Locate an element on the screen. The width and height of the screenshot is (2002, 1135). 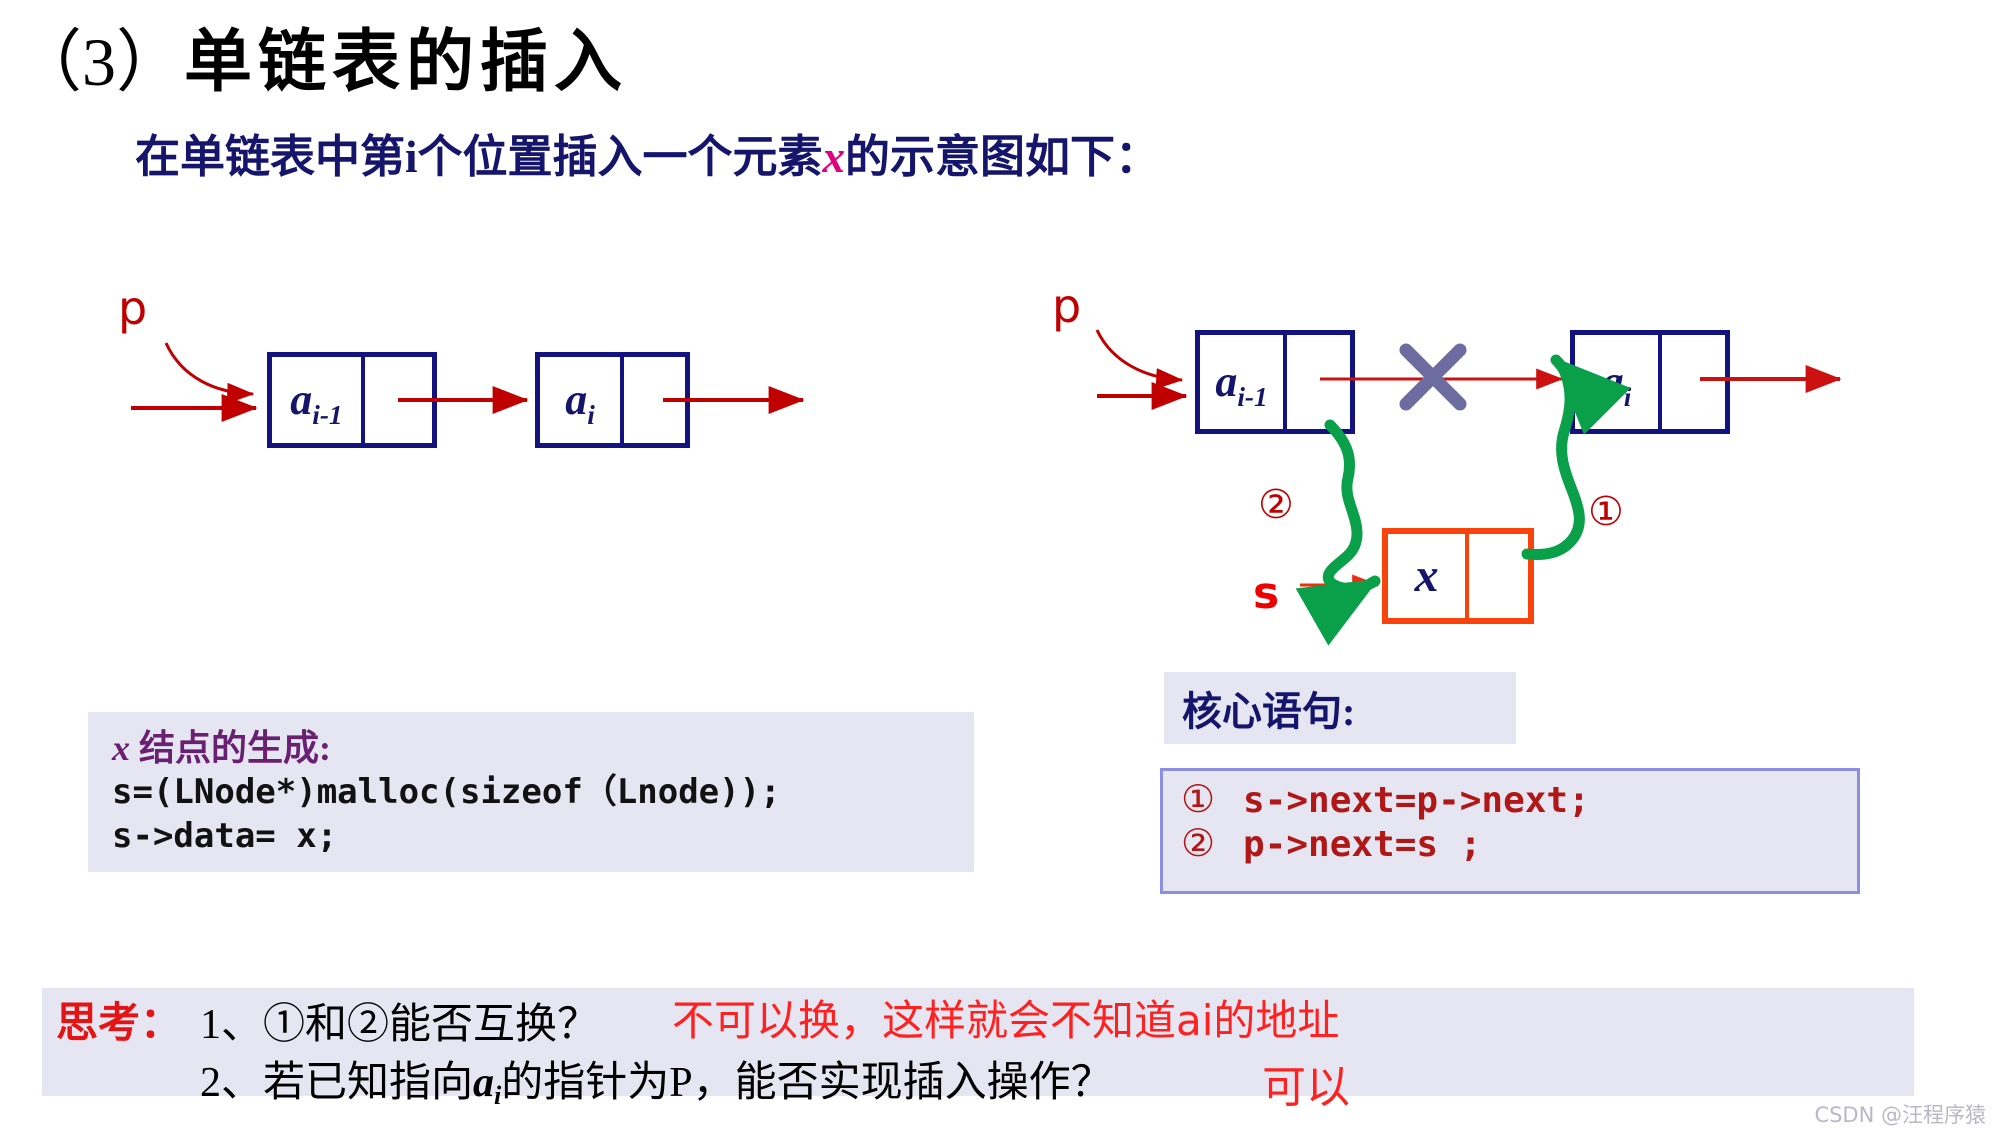
question-2-italic: ai is located at coordinates (487, 1085).